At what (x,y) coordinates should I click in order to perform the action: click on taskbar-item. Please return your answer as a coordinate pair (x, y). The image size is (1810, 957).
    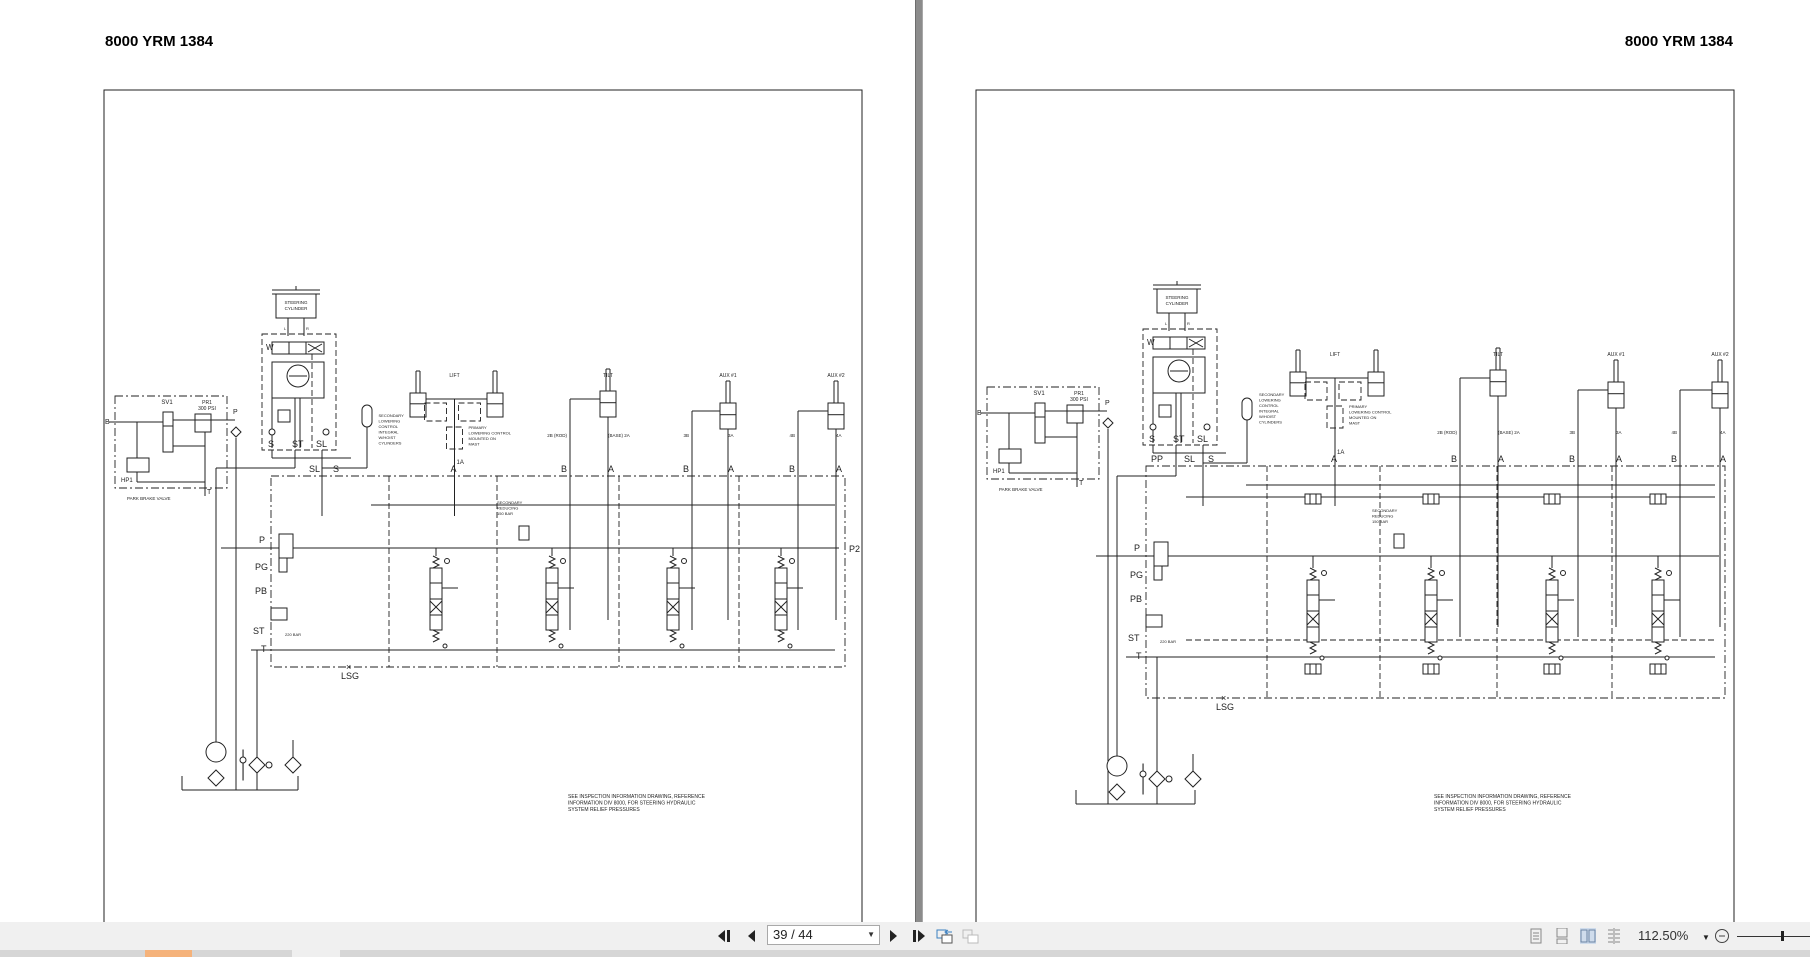
    Looking at the image, I should click on (316, 953).